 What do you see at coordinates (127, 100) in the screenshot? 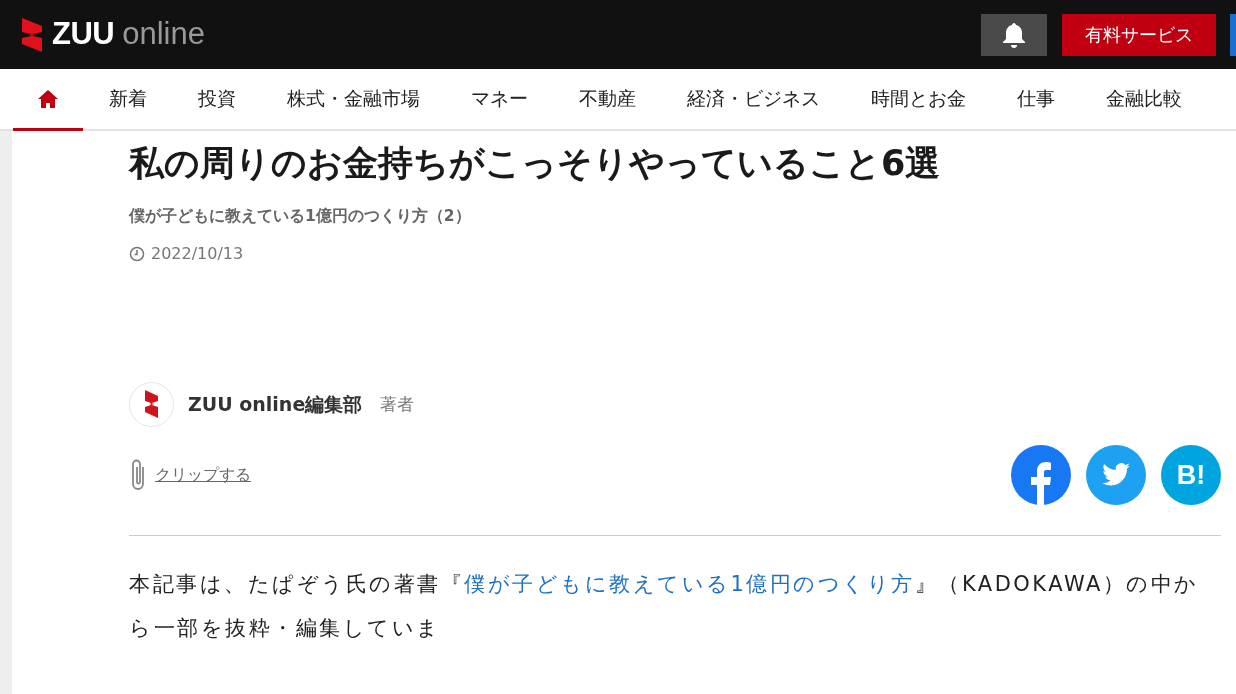
I see `nav-tab: 新着` at bounding box center [127, 100].